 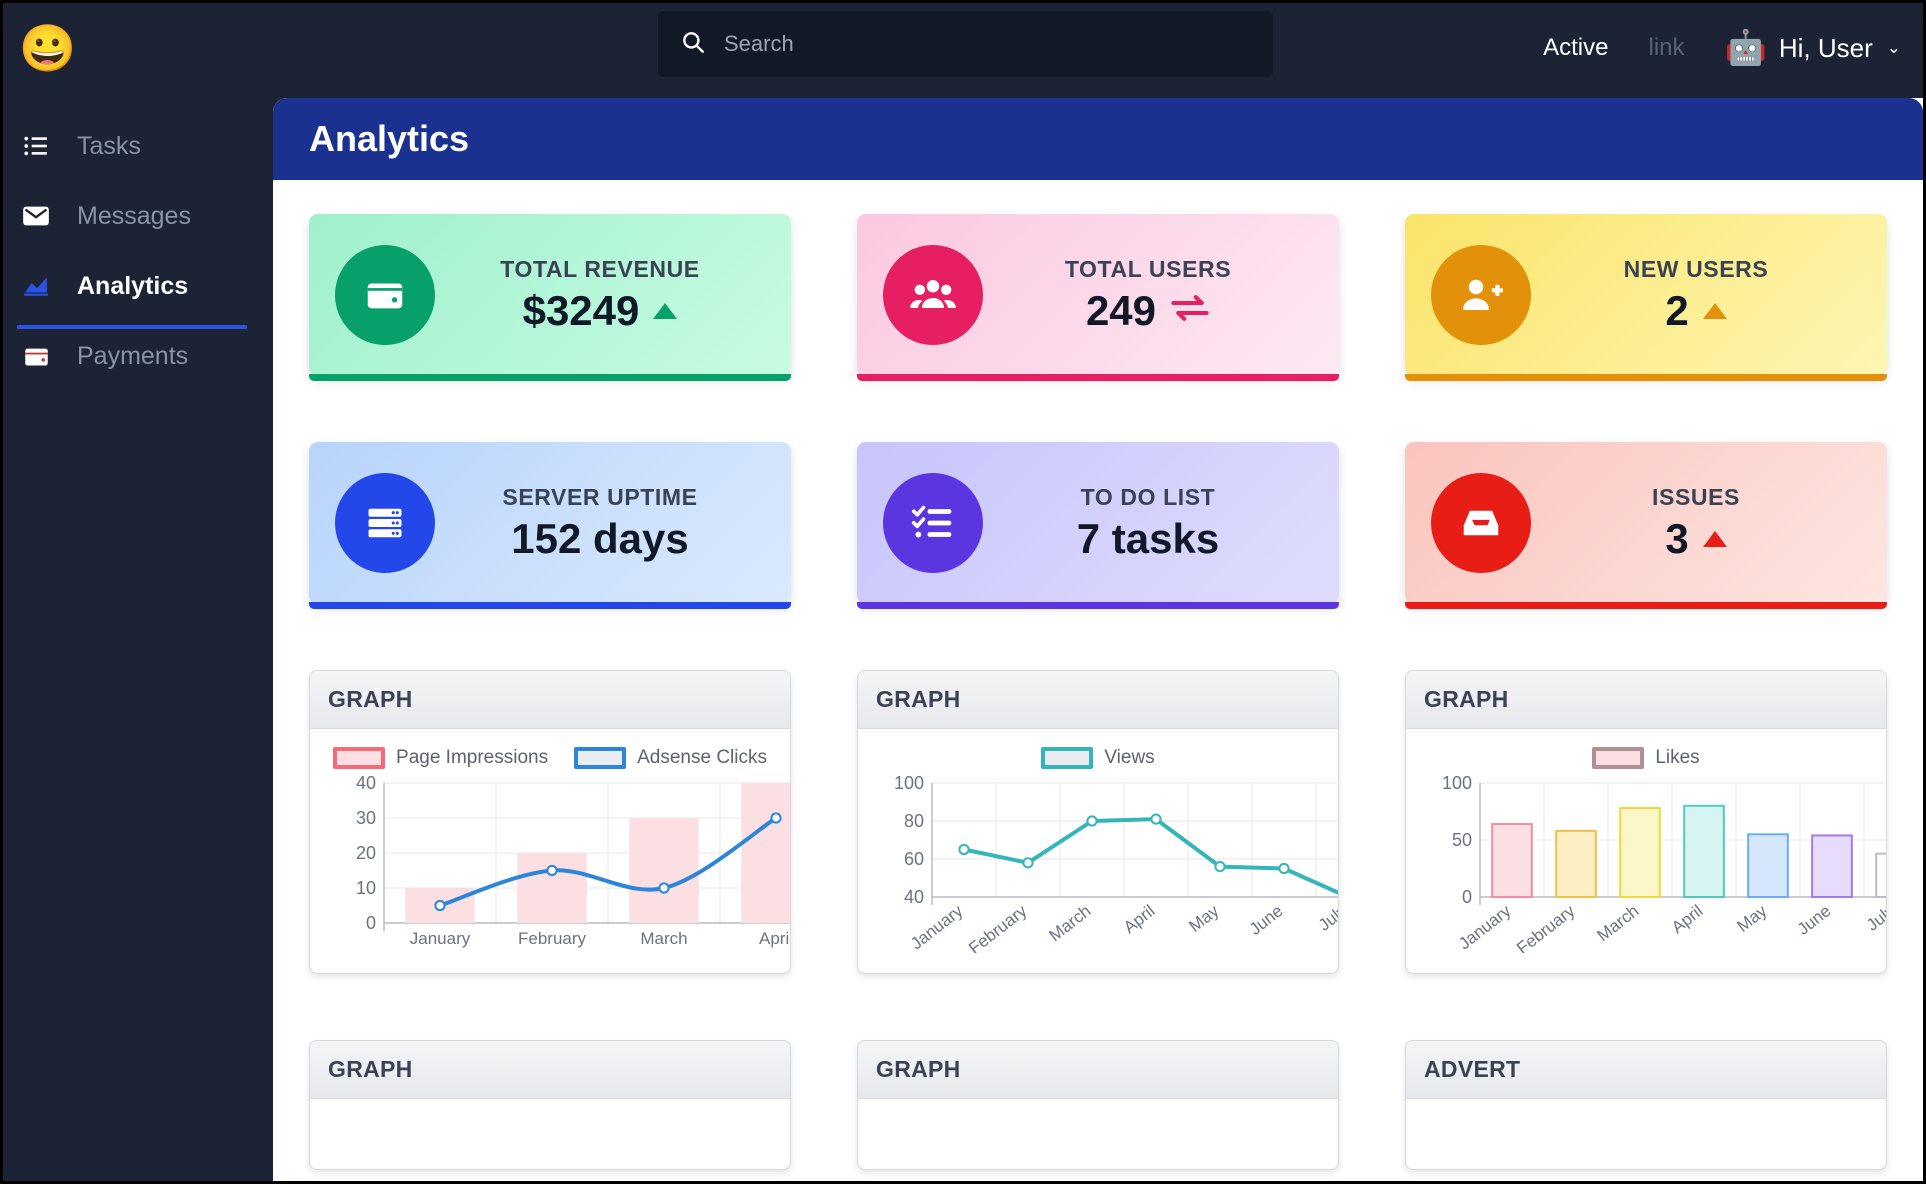 What do you see at coordinates (1813, 48) in the screenshot?
I see `user-menu: 🤖 Hi, User ⌄` at bounding box center [1813, 48].